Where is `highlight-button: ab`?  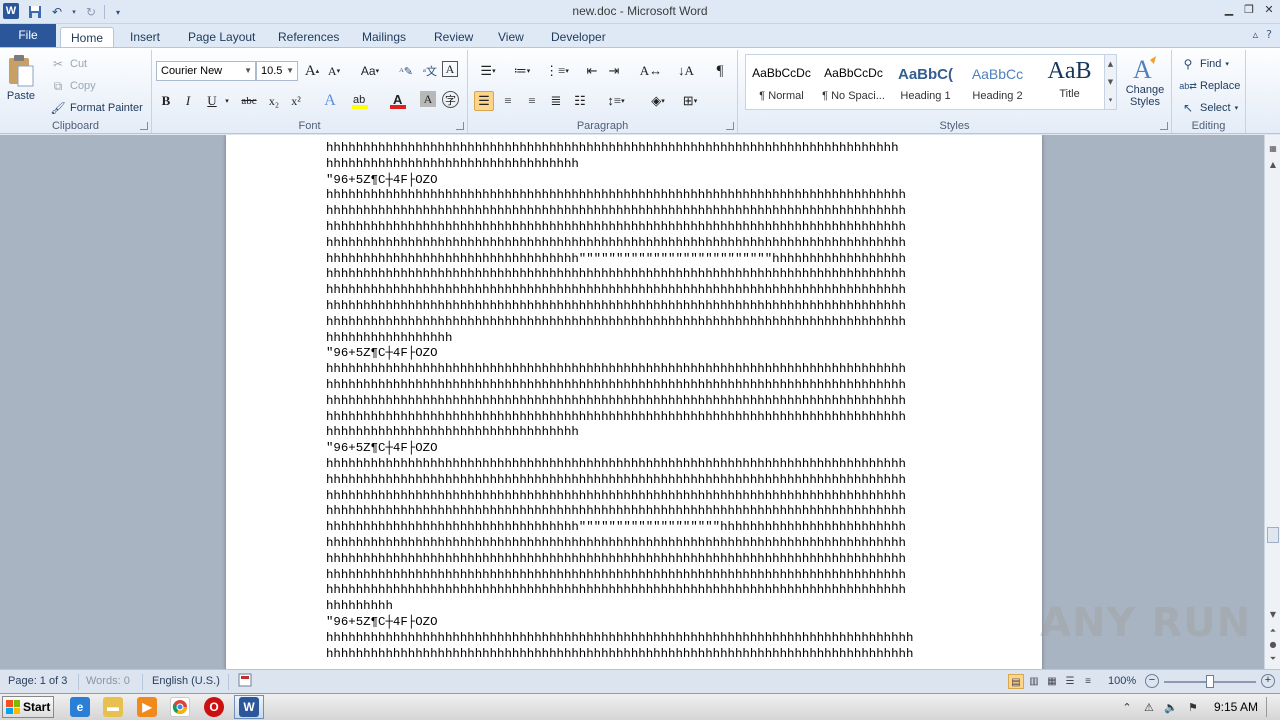 highlight-button: ab is located at coordinates (360, 101).